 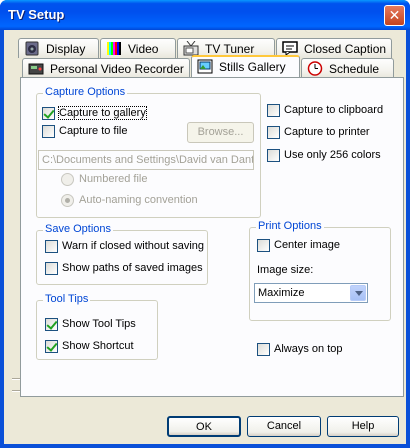 What do you see at coordinates (78, 229) in the screenshot?
I see `save-options-legend: Save Options` at bounding box center [78, 229].